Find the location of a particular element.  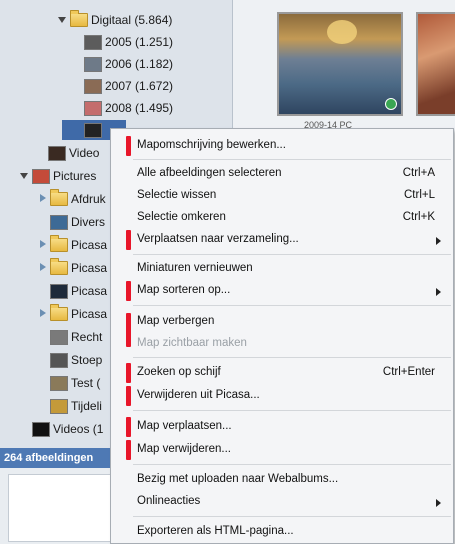

image-count-label: 264 afbeeldingen is located at coordinates (49, 458).